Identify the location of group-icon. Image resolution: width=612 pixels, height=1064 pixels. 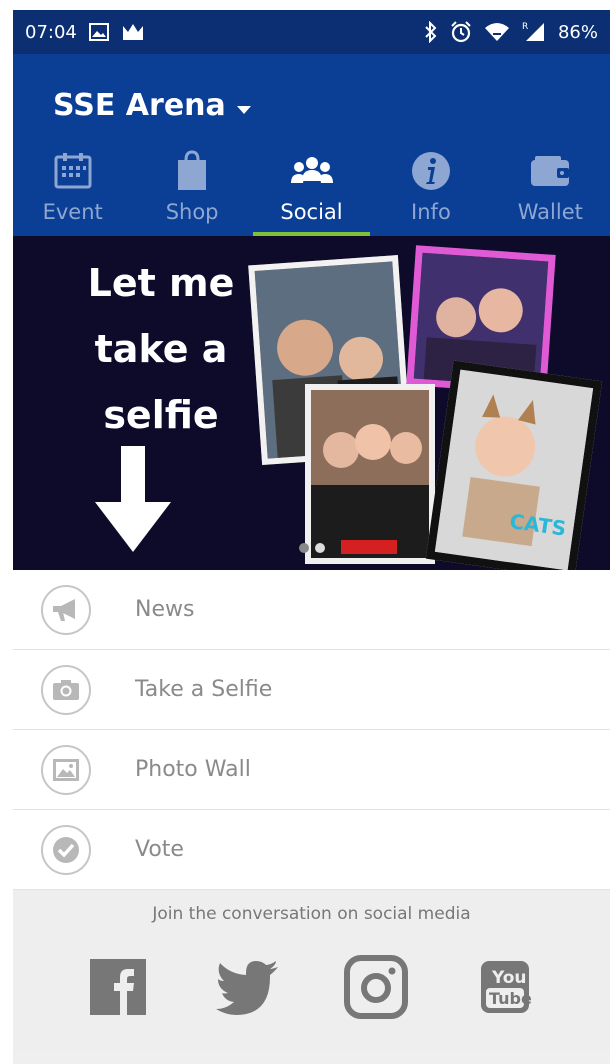
(312, 171).